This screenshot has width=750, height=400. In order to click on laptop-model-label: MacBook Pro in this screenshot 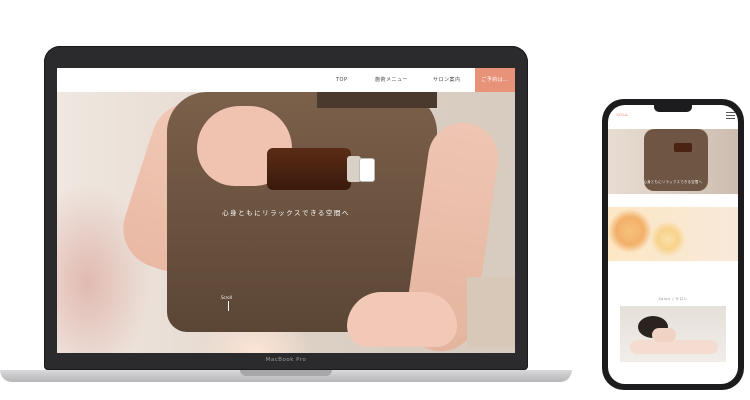, I will do `click(286, 360)`.